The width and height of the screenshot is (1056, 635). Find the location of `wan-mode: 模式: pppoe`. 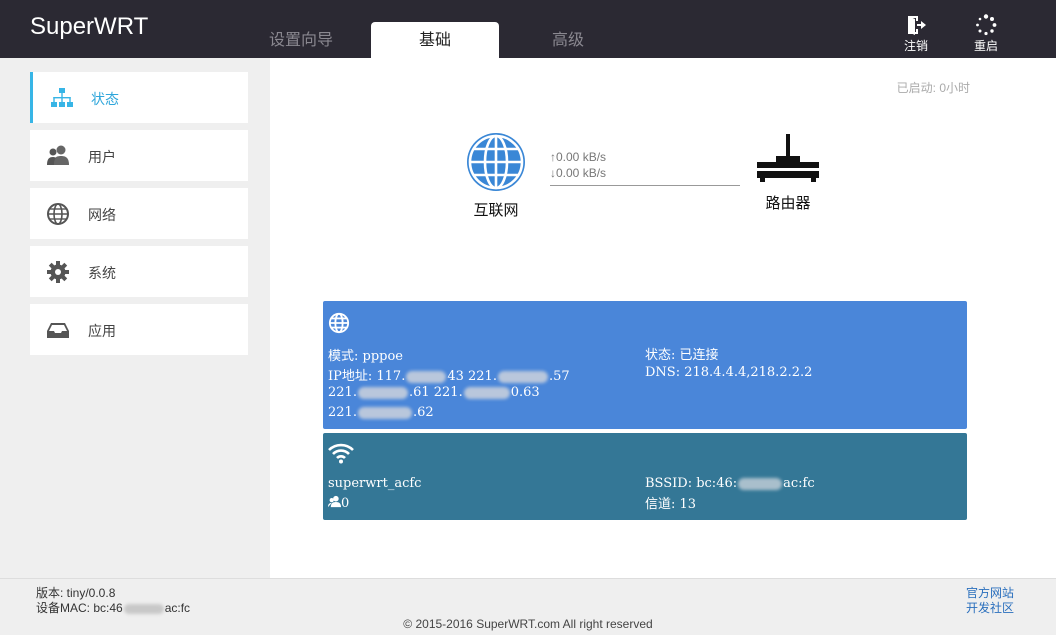

wan-mode: 模式: pppoe is located at coordinates (365, 356).